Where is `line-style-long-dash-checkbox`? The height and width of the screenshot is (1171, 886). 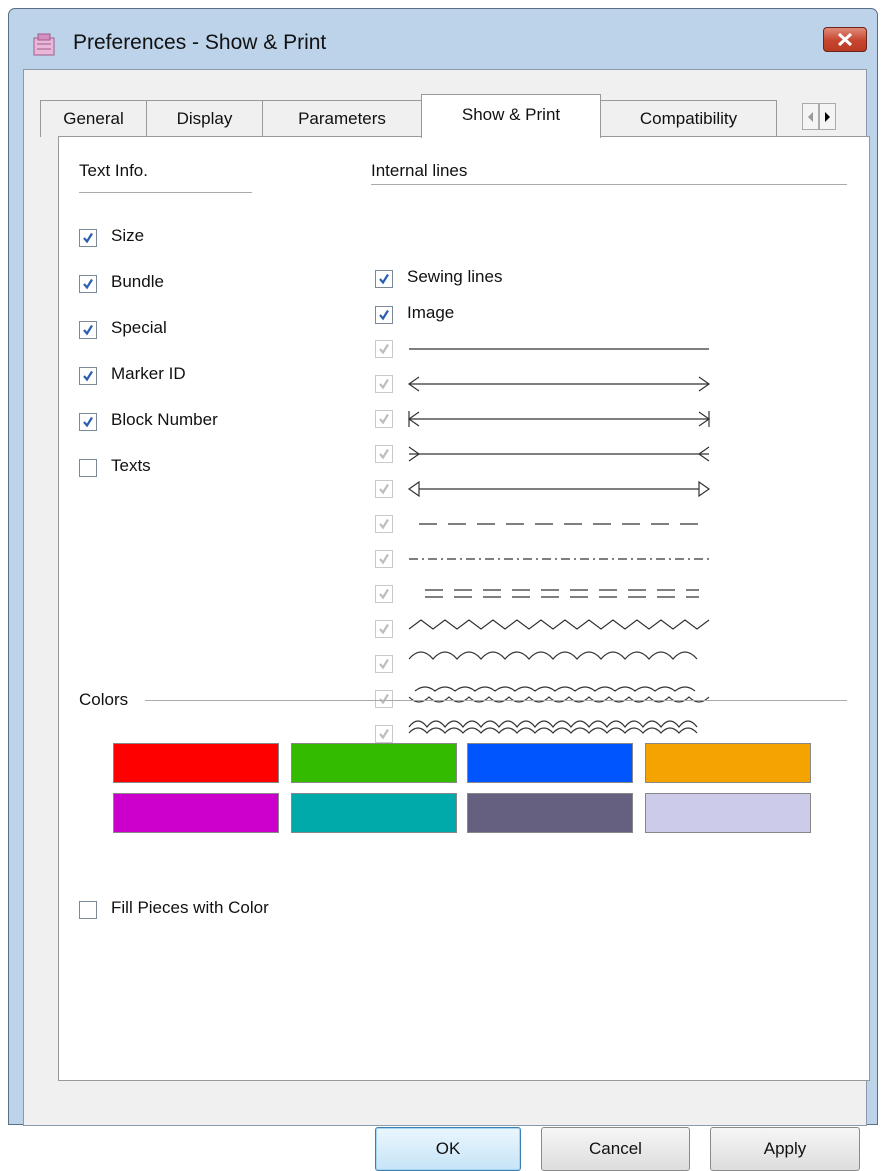
line-style-long-dash-checkbox is located at coordinates (384, 524).